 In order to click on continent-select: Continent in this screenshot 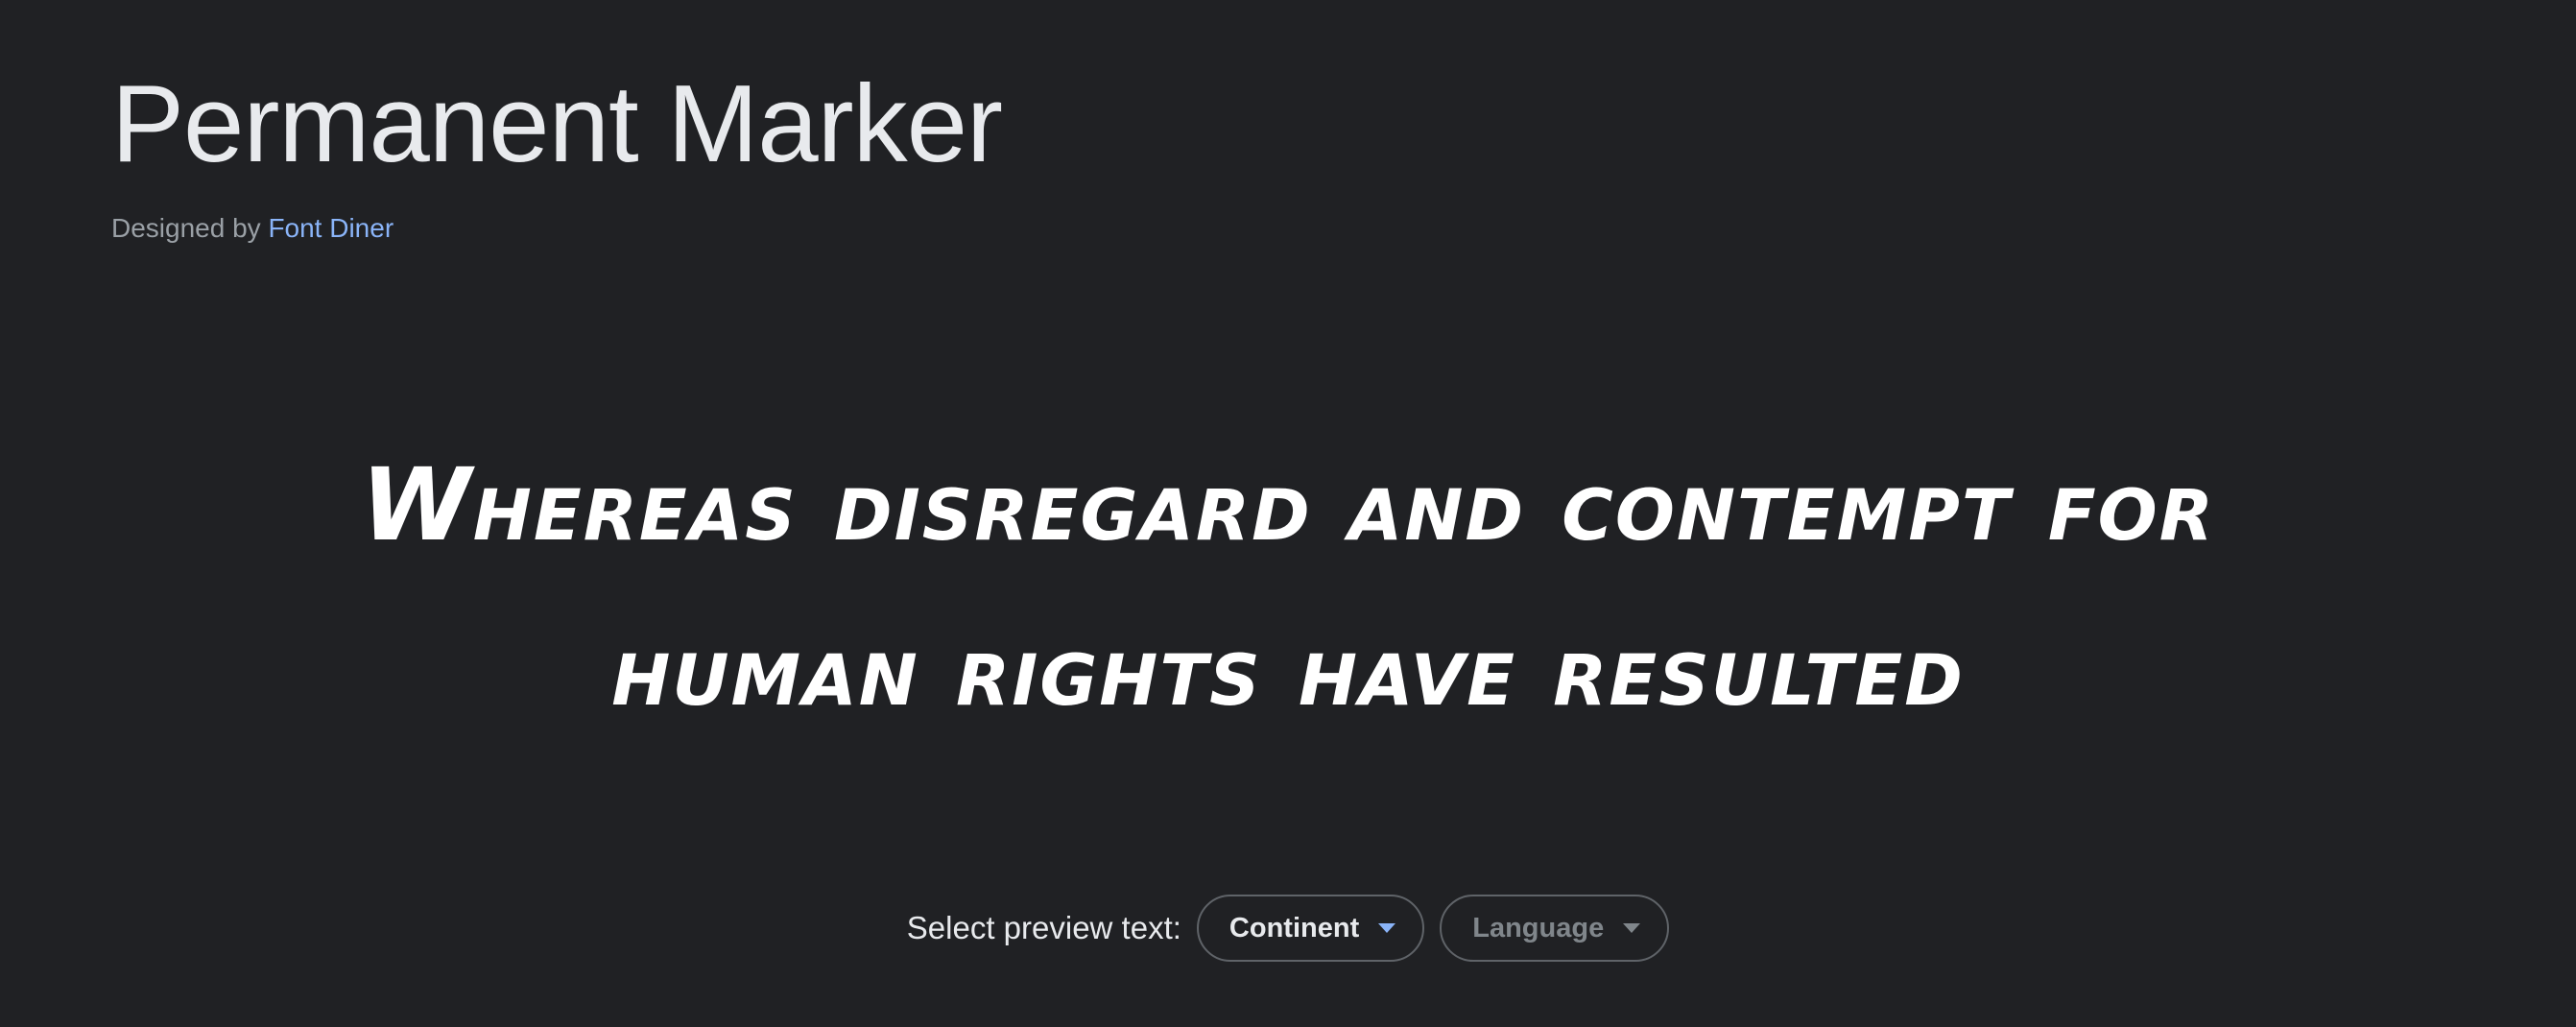, I will do `click(1310, 928)`.